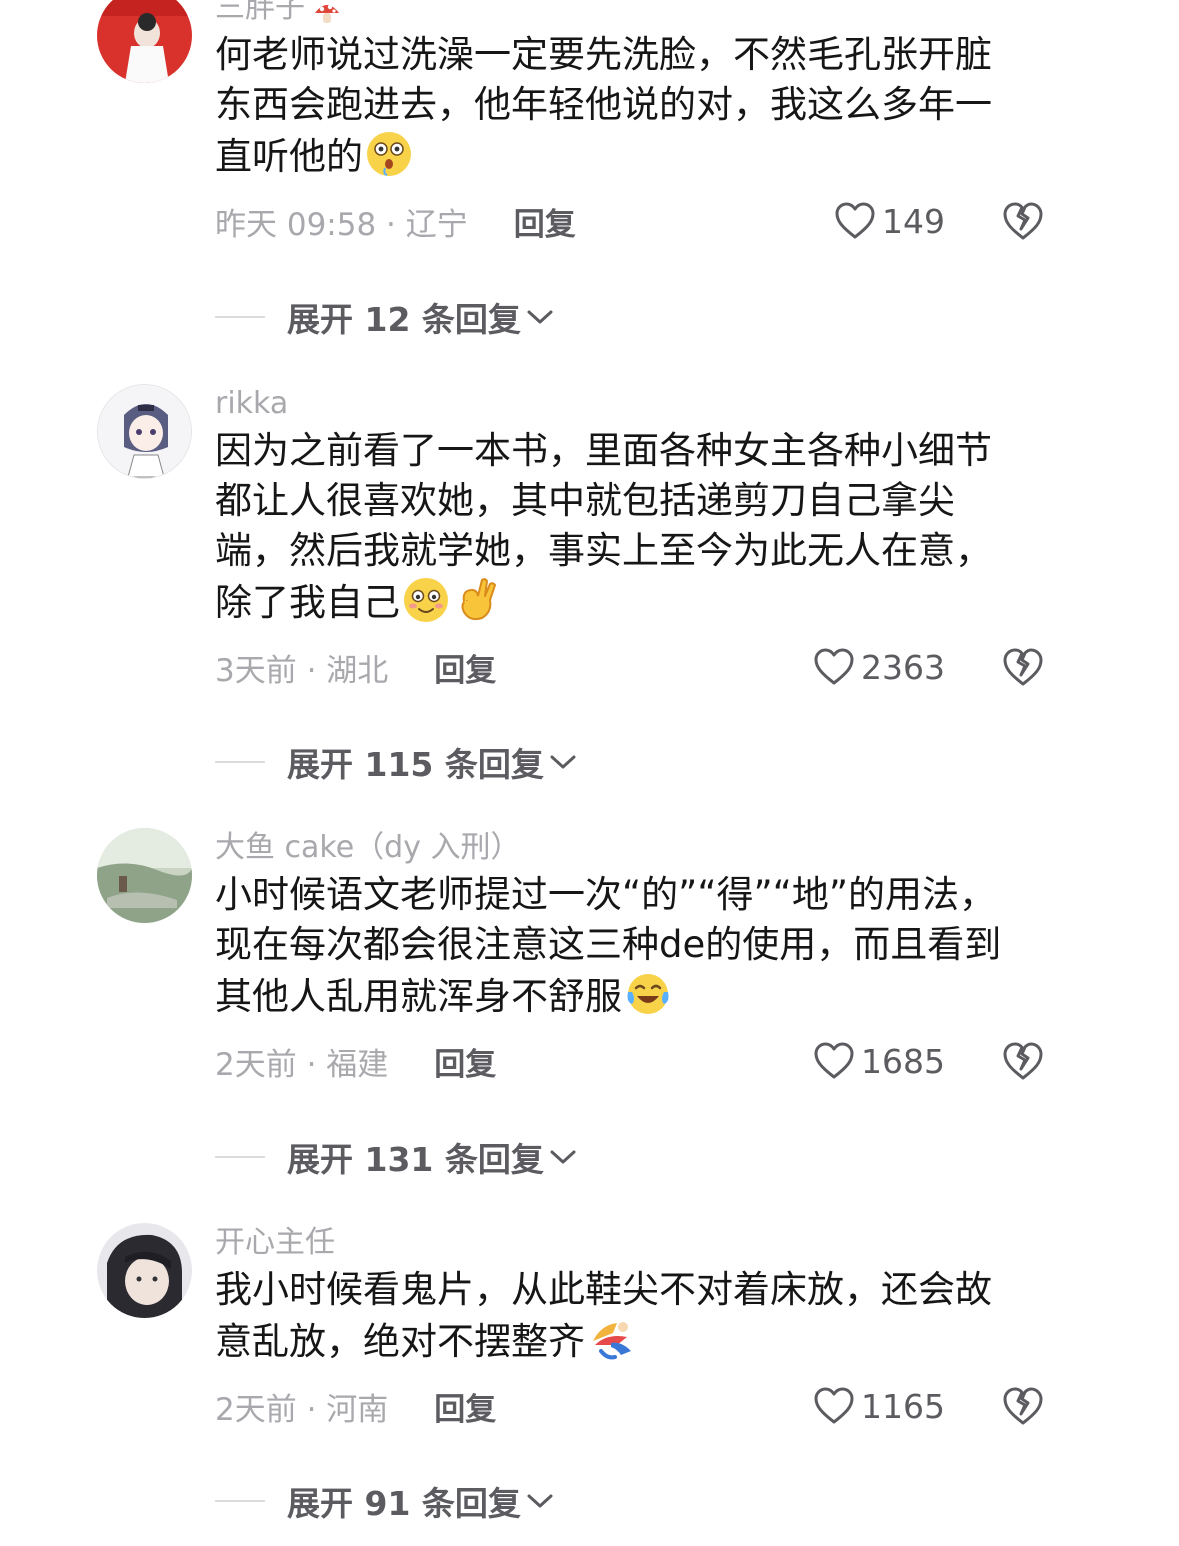 This screenshot has width=1179, height=1546. Describe the element at coordinates (302, 1409) in the screenshot. I see `time-location: 2天前 · 河南` at that location.